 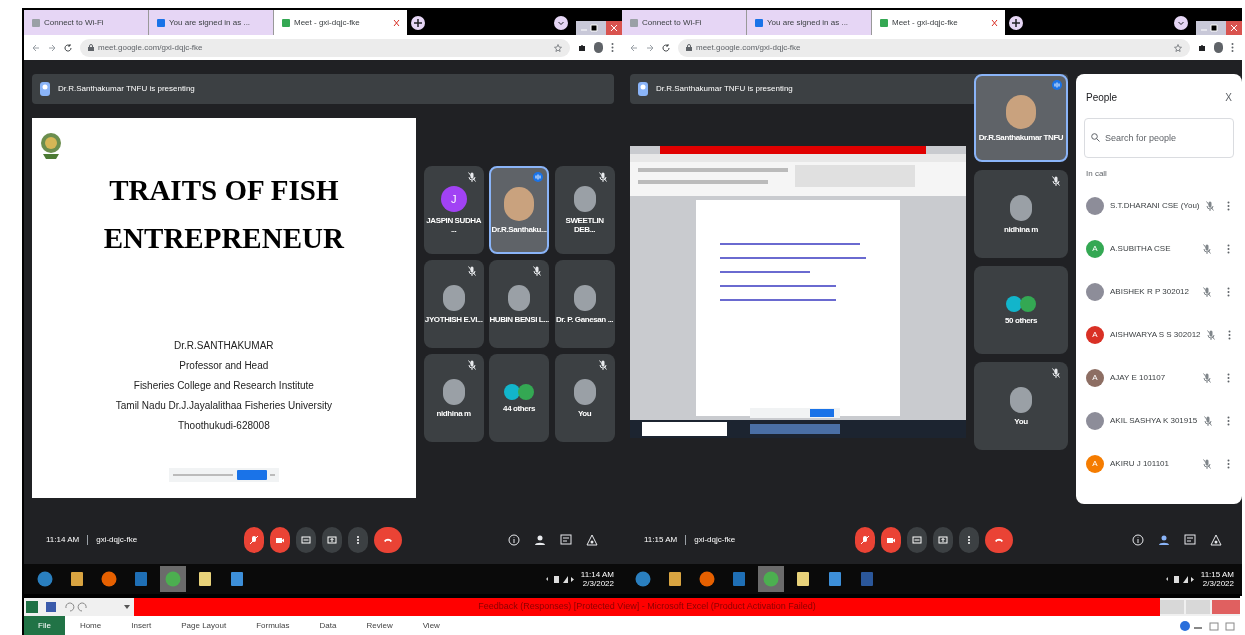 What do you see at coordinates (1021, 320) in the screenshot?
I see `participant-name: 50 others` at bounding box center [1021, 320].